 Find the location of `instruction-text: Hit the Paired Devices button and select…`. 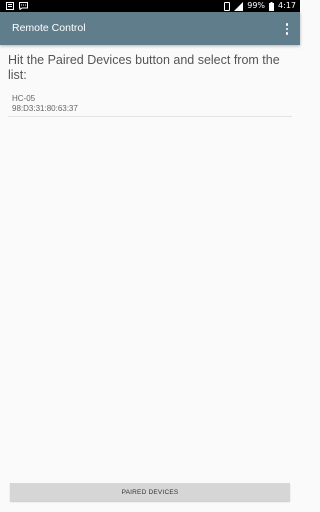

instruction-text: Hit the Paired Devices button and select… is located at coordinates (144, 67).